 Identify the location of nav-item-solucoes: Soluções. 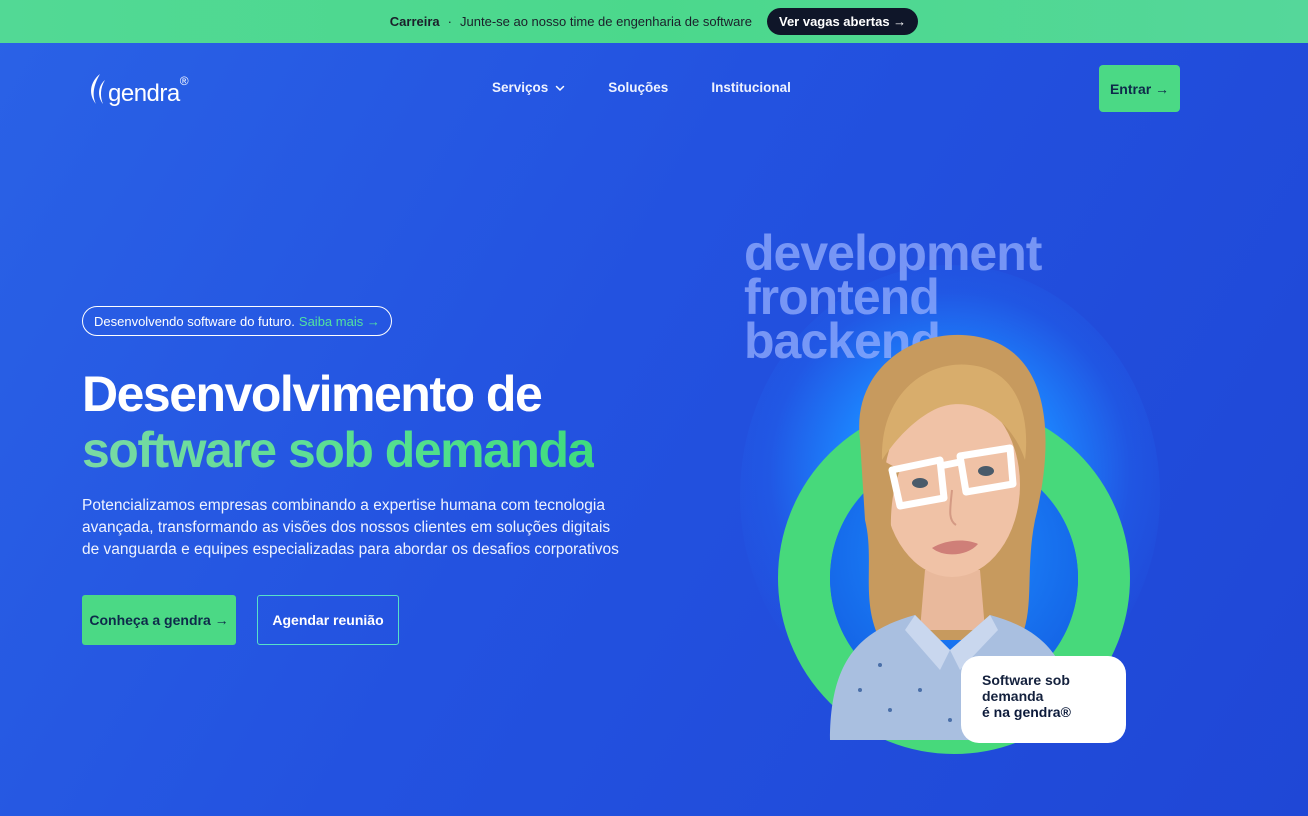
(638, 87).